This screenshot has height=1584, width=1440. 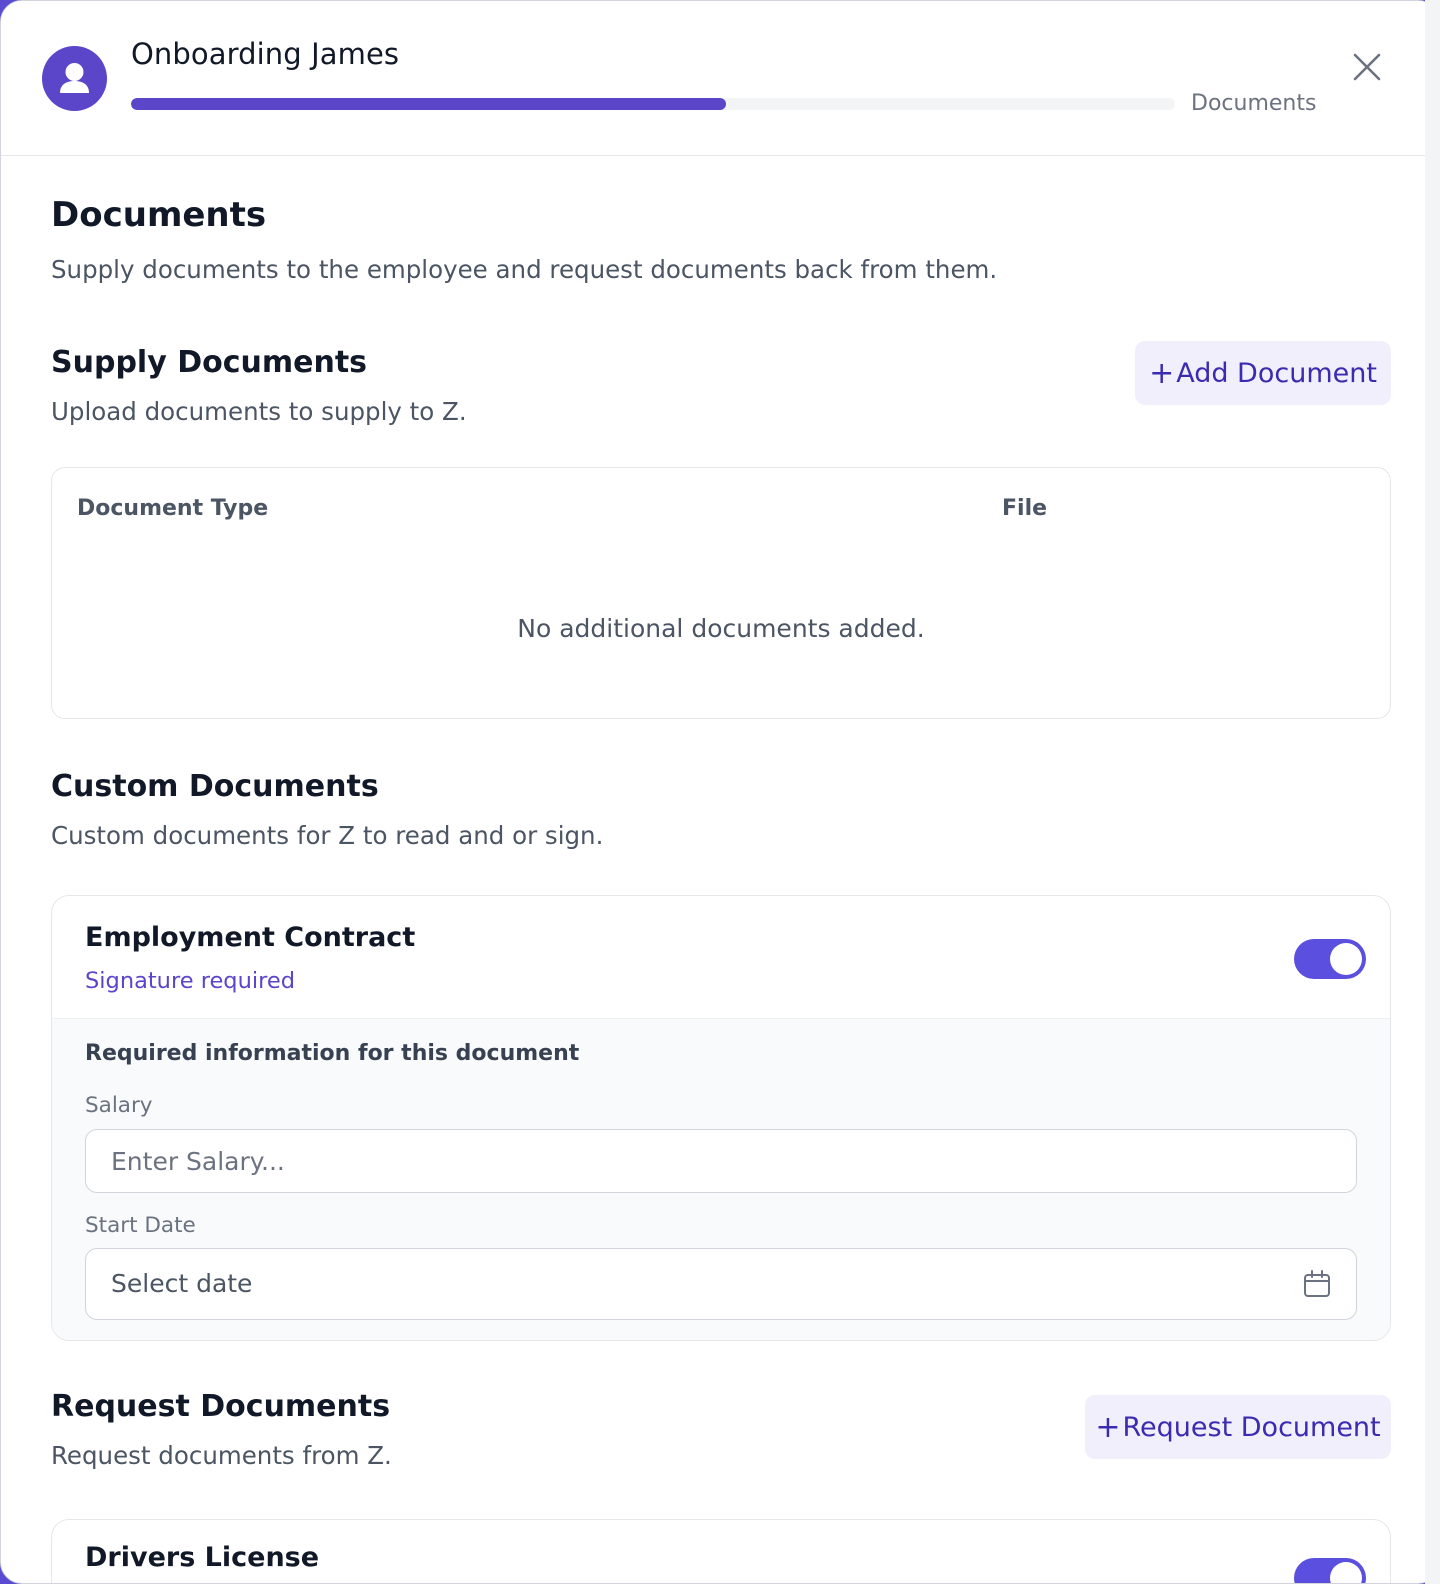 What do you see at coordinates (721, 628) in the screenshot?
I see `empty-state-message: No additional documents added.` at bounding box center [721, 628].